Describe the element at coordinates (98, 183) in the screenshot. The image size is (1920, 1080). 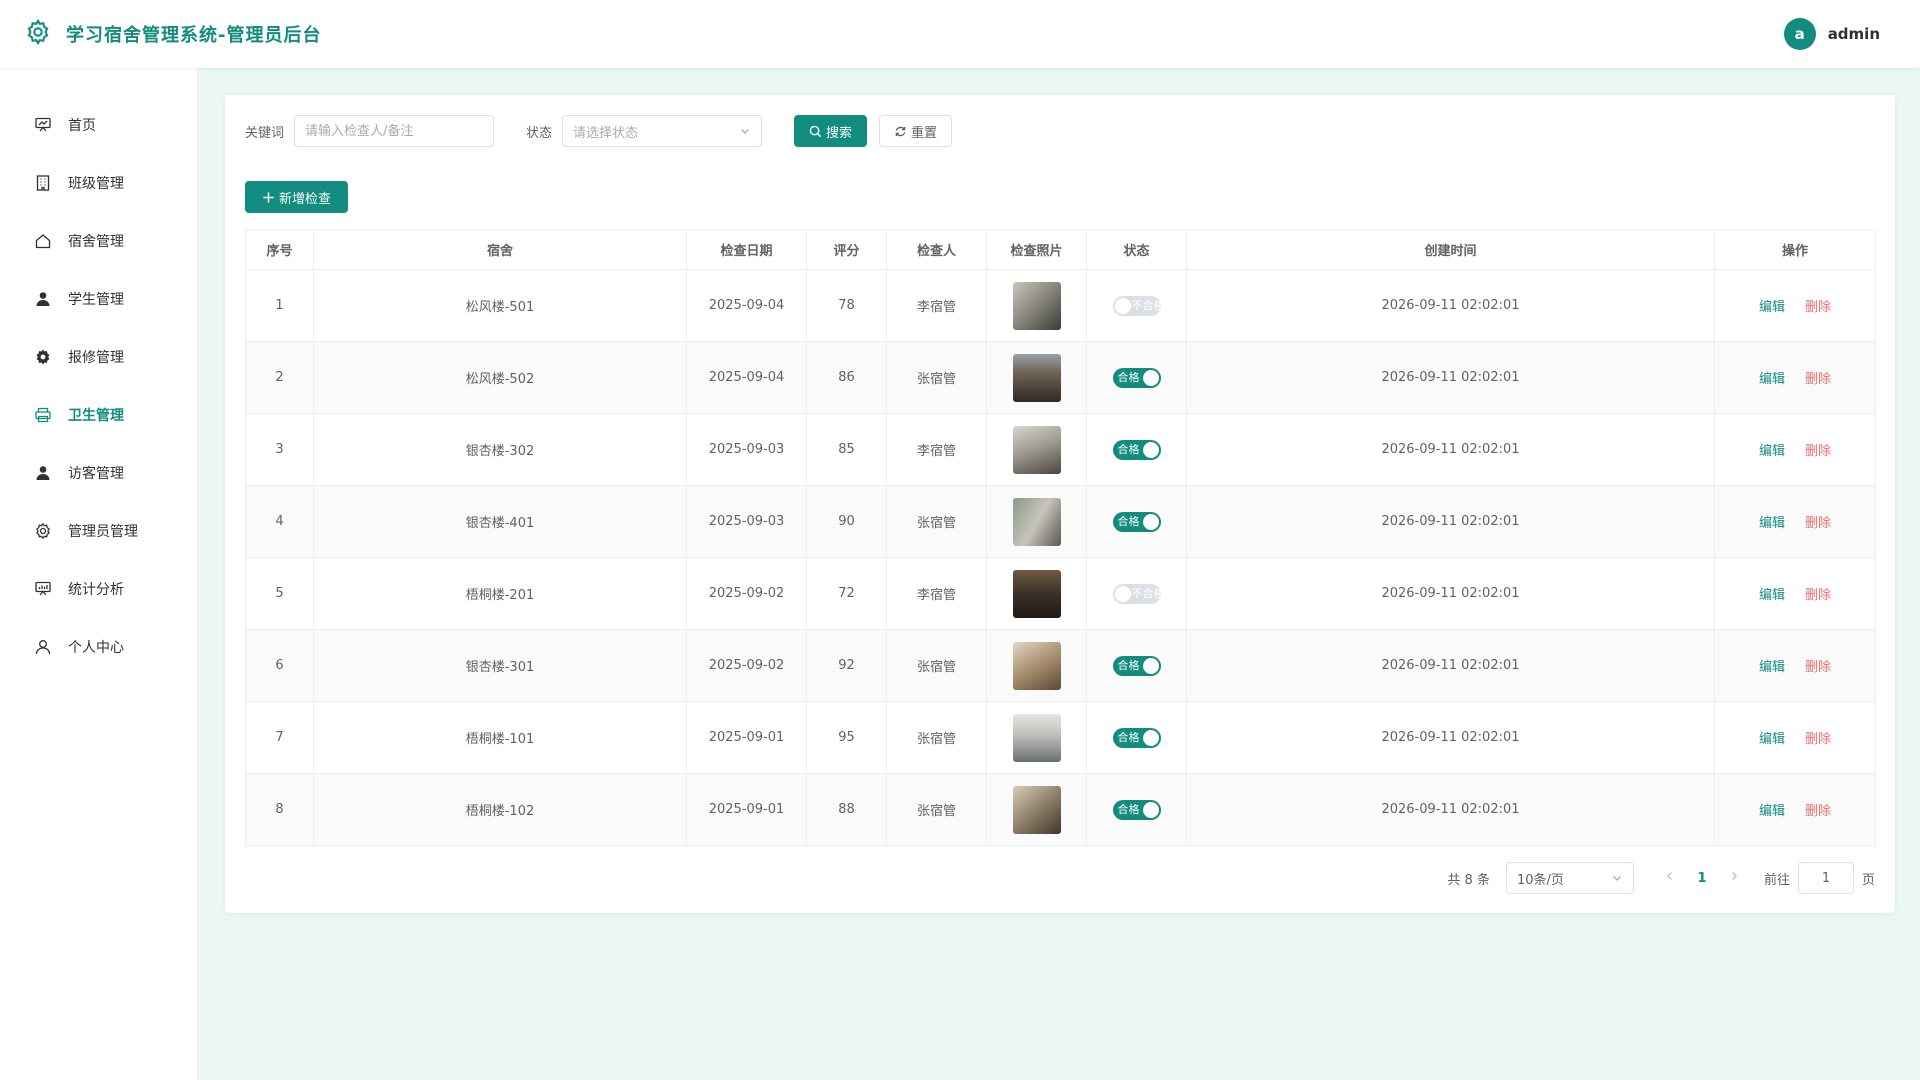
I see `sidebar-item-1: 班级管理` at that location.